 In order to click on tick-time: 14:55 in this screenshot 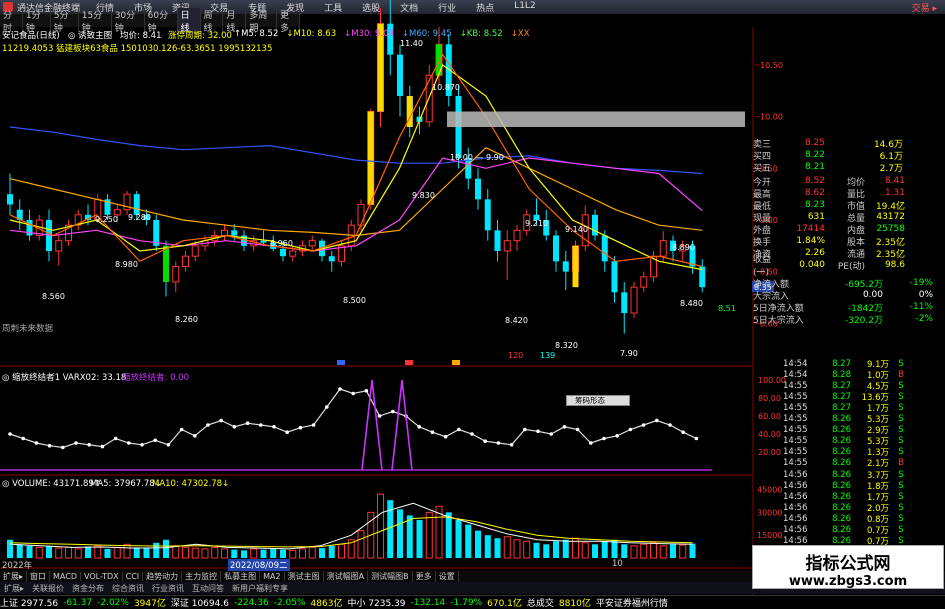, I will do `click(795, 441)`.